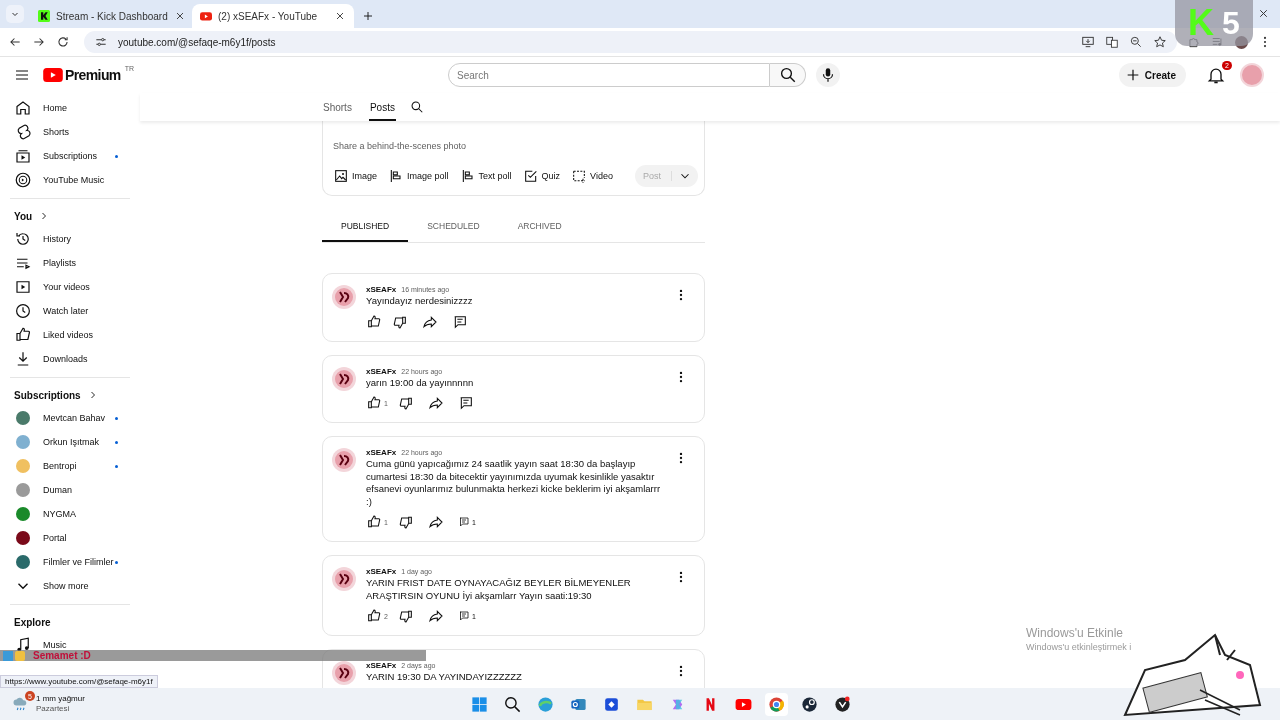  Describe the element at coordinates (460, 321) in the screenshot. I see `comments-button` at that location.